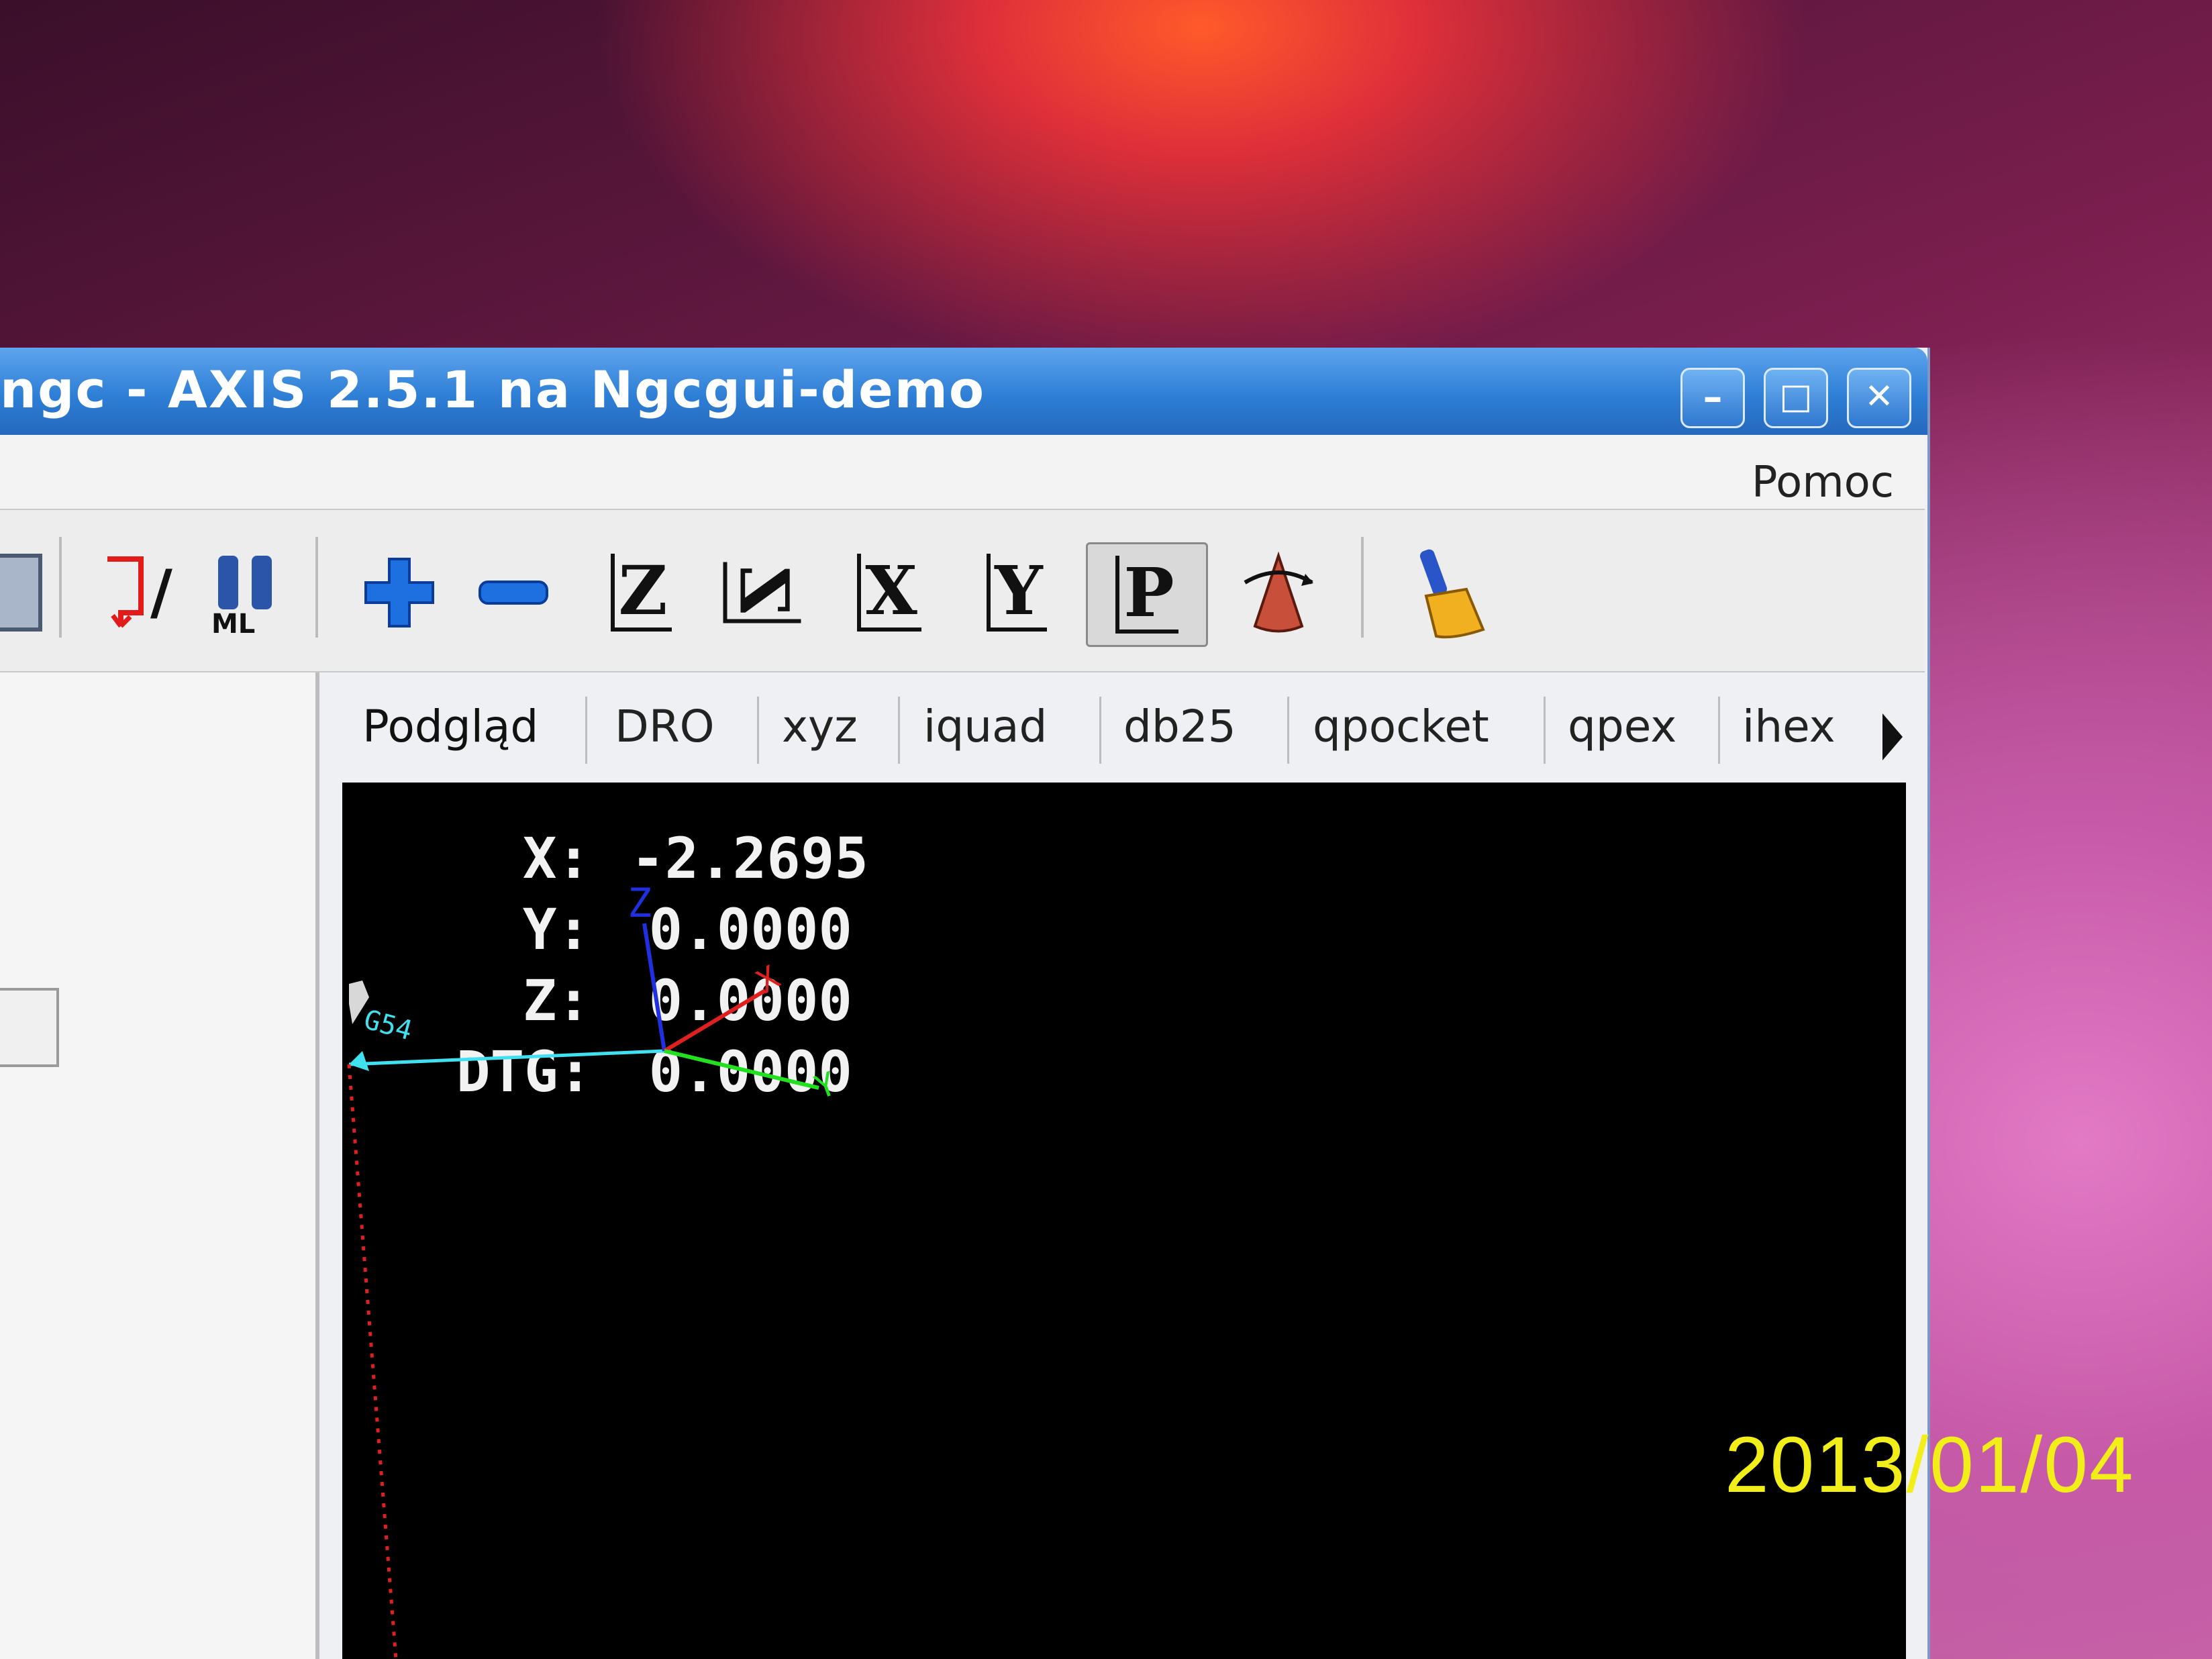 This screenshot has width=2212, height=1659. What do you see at coordinates (513, 592) in the screenshot?
I see `zoom-out-icon` at bounding box center [513, 592].